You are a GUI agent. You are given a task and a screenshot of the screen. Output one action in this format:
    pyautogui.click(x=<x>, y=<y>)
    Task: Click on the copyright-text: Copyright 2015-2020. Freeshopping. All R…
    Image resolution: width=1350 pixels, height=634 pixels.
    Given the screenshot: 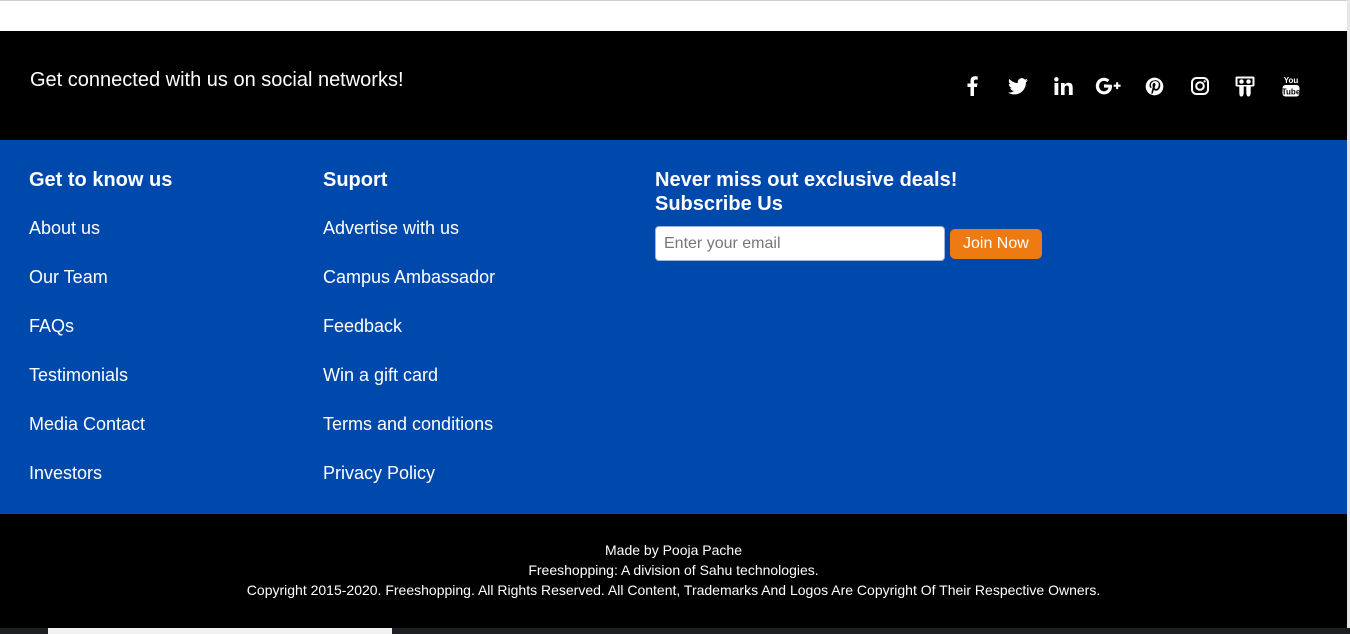 What is the action you would take?
    pyautogui.click(x=673, y=590)
    